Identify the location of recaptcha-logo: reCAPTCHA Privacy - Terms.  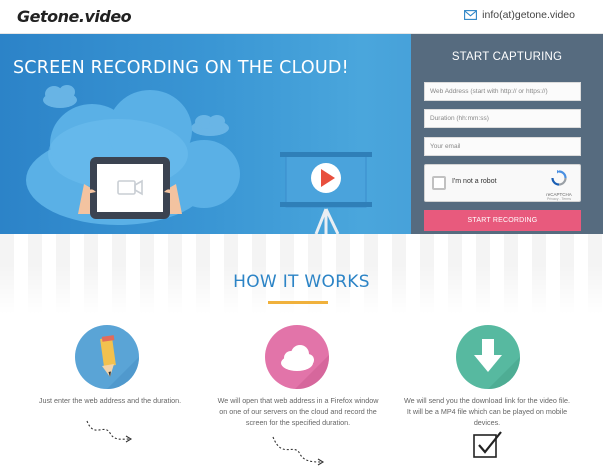
(559, 185).